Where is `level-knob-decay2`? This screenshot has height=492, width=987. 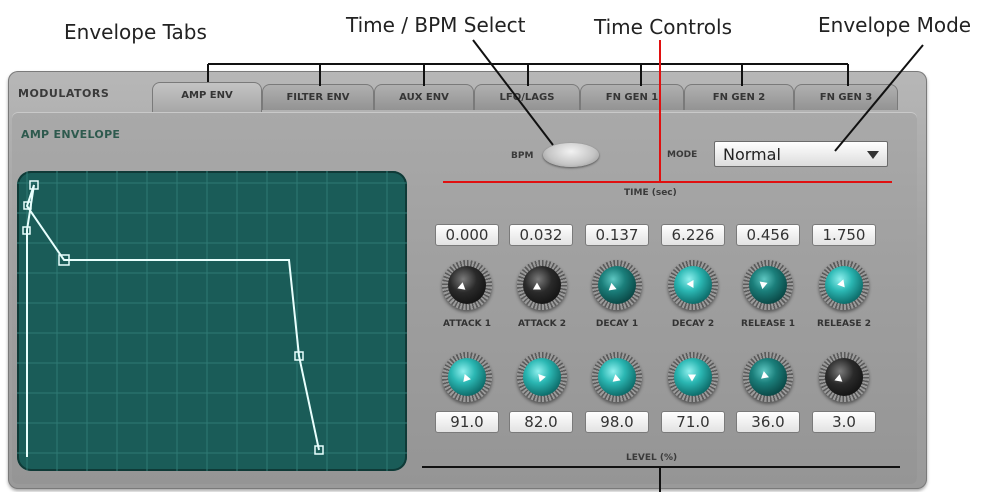
level-knob-decay2 is located at coordinates (693, 377).